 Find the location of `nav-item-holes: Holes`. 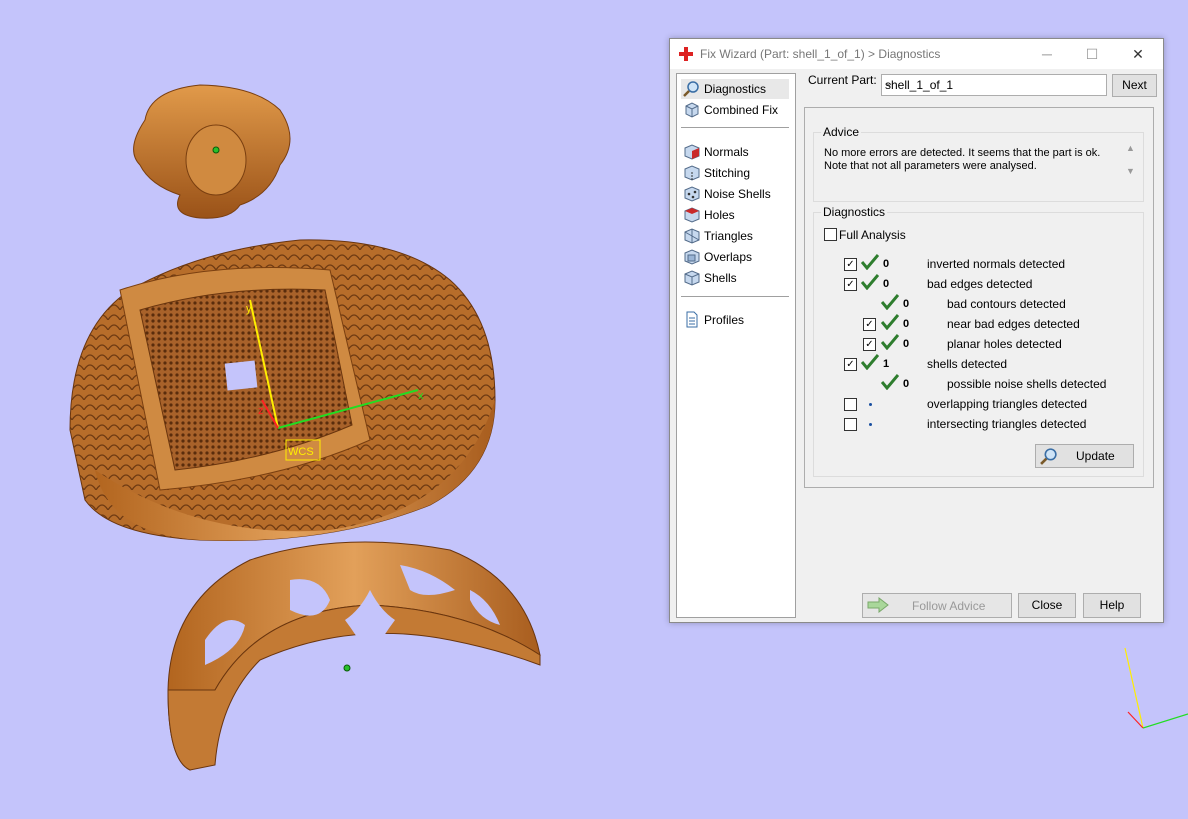

nav-item-holes: Holes is located at coordinates (735, 215).